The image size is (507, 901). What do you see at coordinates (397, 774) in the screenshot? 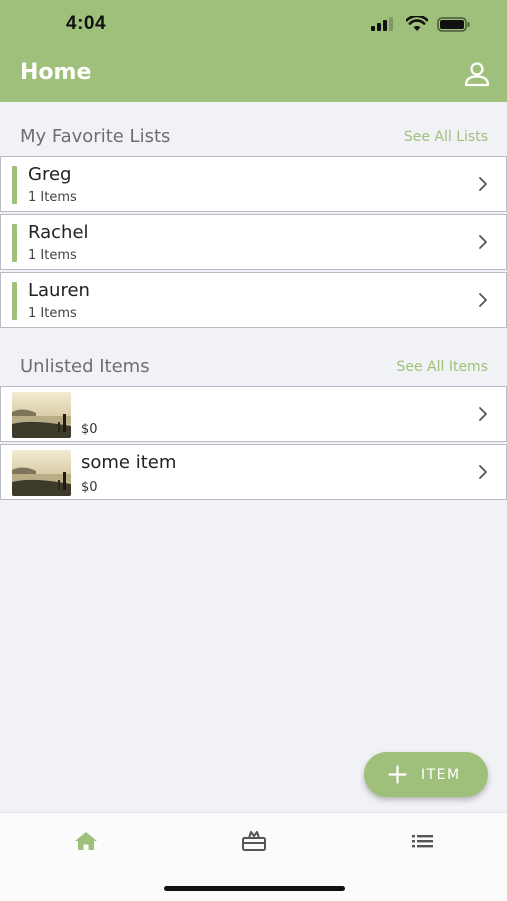
I see `plus-icon` at bounding box center [397, 774].